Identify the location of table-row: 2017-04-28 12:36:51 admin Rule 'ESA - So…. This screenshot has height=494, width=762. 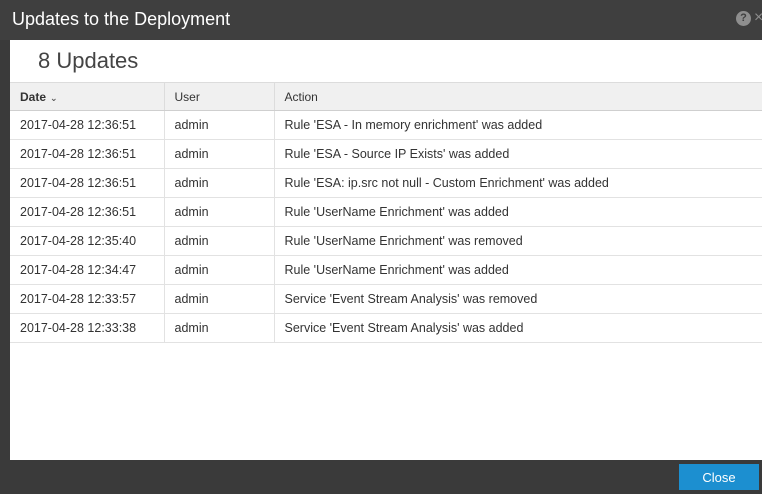
(386, 154).